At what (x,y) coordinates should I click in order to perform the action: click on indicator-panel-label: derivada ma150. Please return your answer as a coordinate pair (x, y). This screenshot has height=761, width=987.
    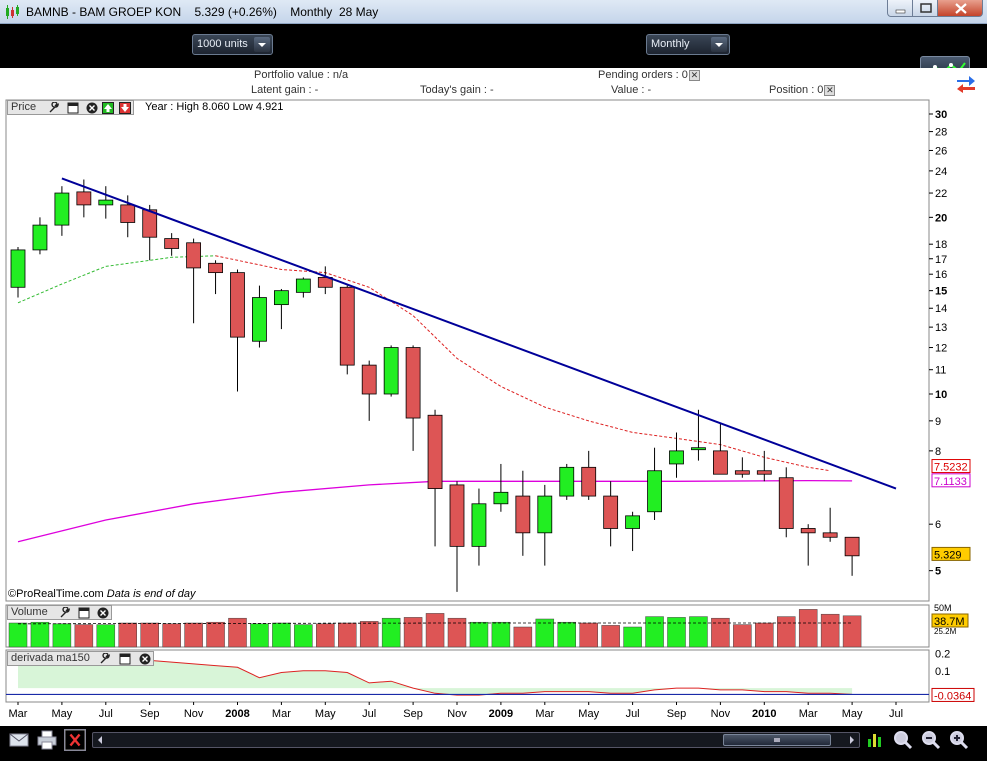
    Looking at the image, I should click on (50, 658).